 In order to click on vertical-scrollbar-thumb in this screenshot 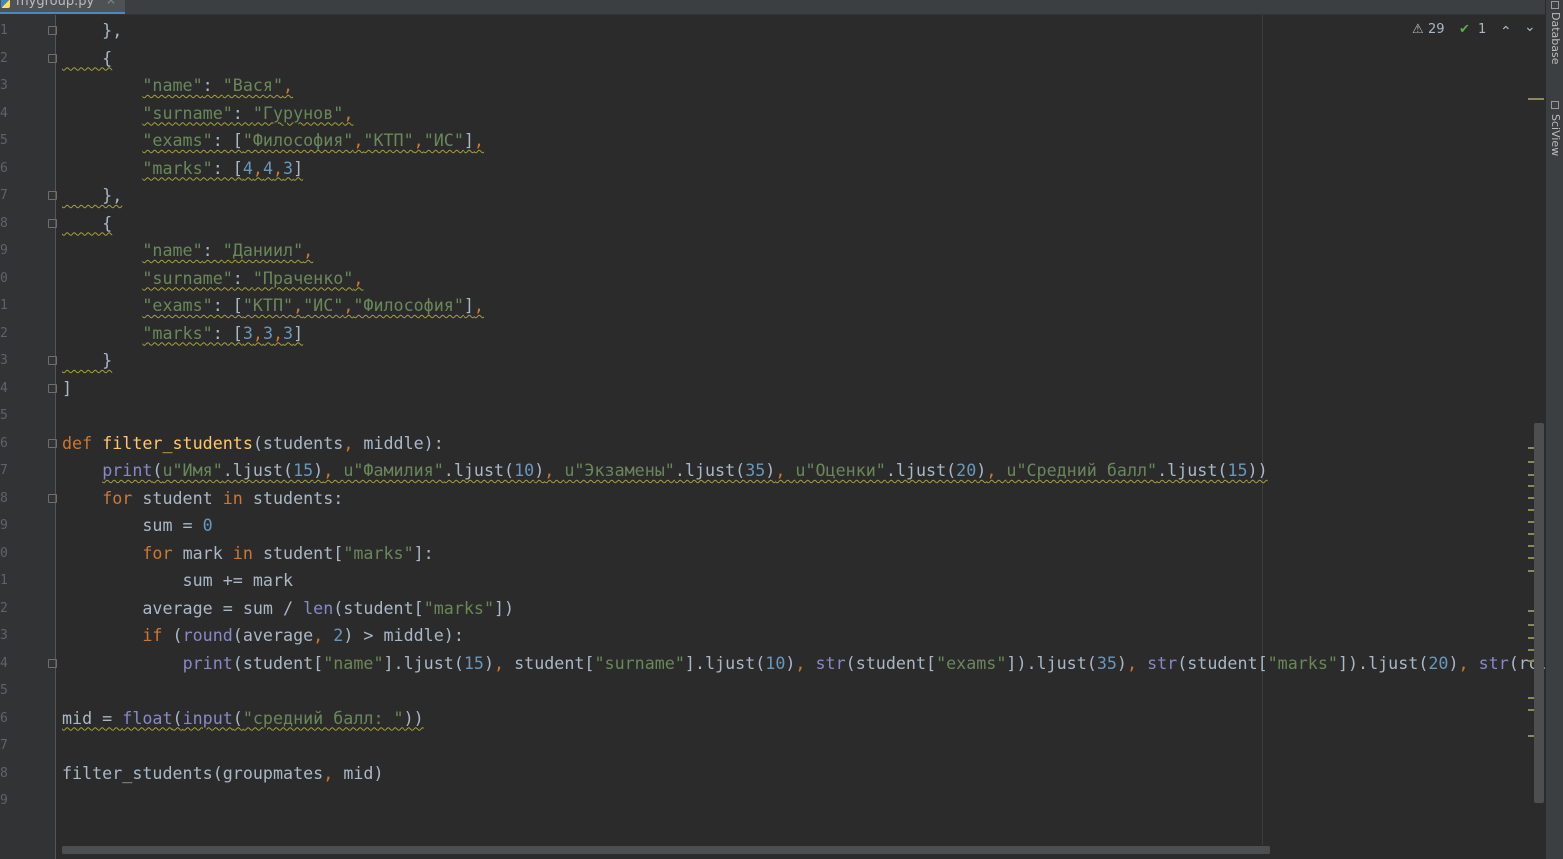, I will do `click(1539, 613)`.